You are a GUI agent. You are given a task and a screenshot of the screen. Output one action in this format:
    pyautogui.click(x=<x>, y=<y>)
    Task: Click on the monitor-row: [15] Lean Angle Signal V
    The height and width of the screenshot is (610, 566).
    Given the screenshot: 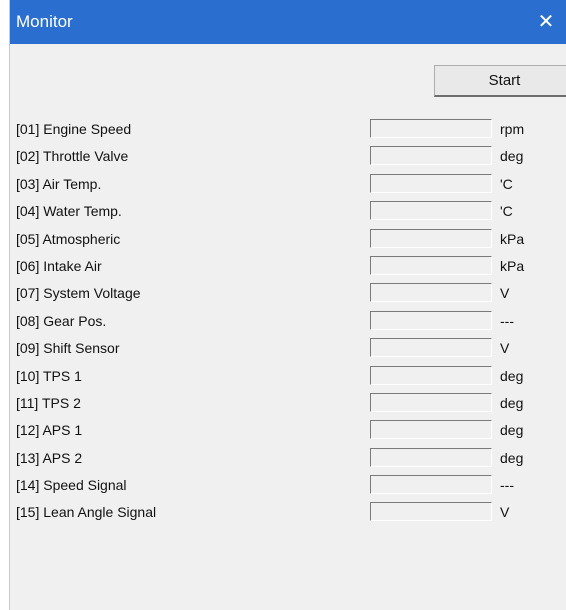 What is the action you would take?
    pyautogui.click(x=288, y=512)
    